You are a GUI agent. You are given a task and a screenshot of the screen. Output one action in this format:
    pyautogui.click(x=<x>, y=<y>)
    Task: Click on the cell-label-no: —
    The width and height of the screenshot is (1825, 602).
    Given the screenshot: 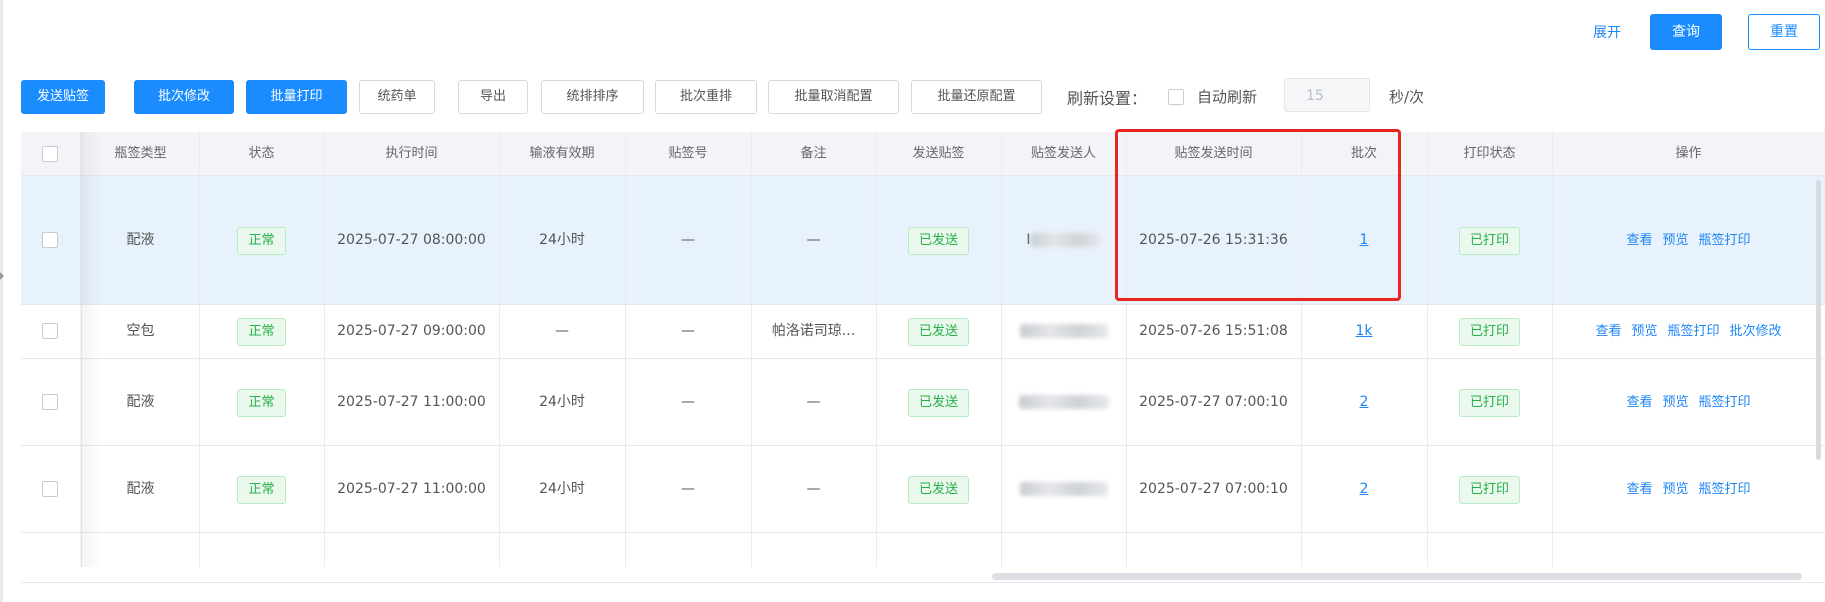 What is the action you would take?
    pyautogui.click(x=688, y=331)
    